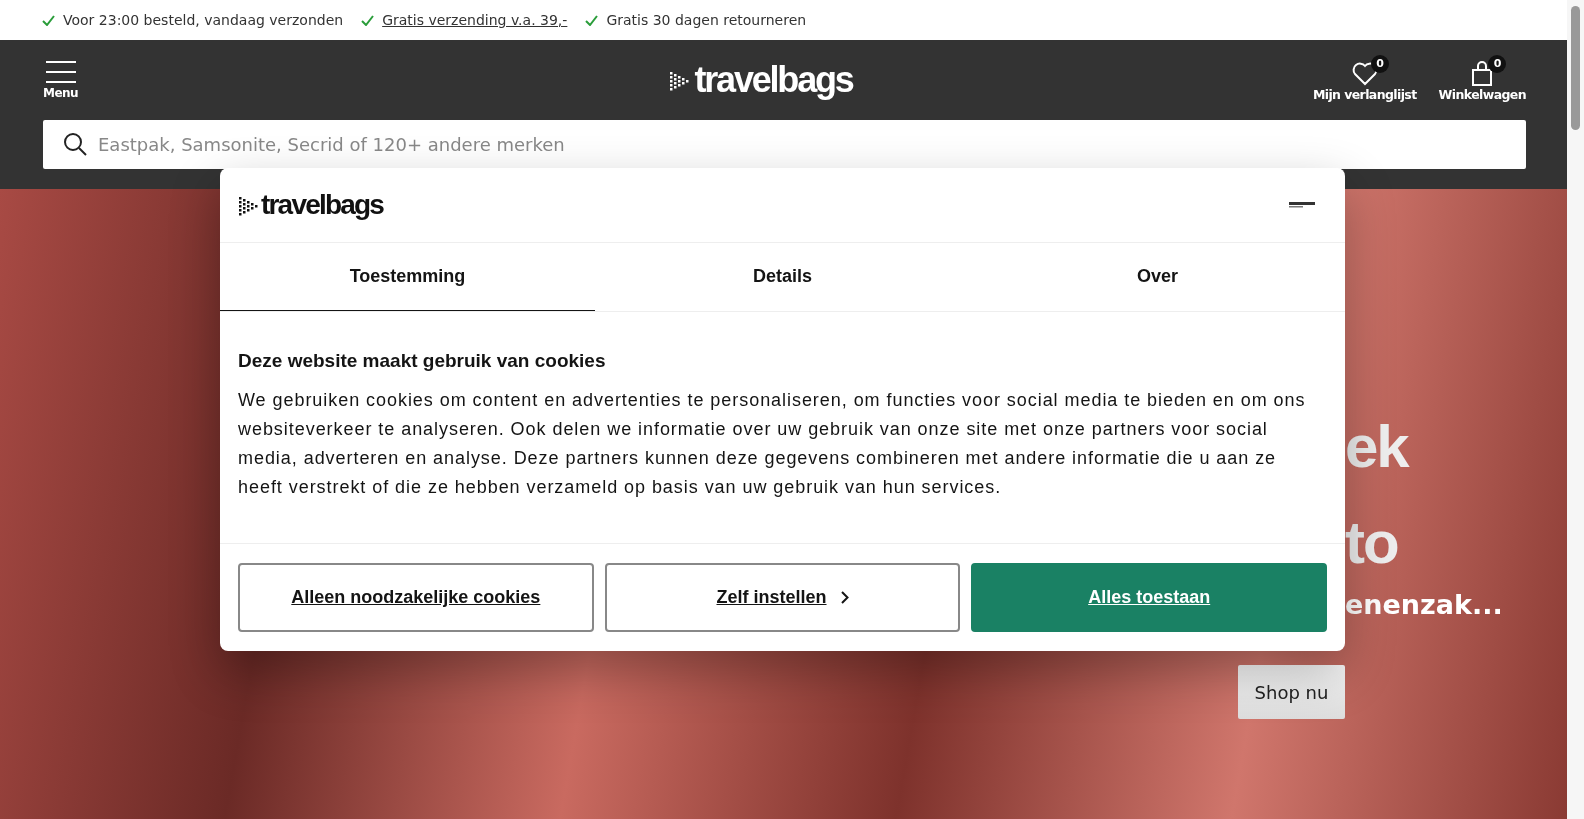 The image size is (1584, 819). What do you see at coordinates (422, 361) in the screenshot?
I see `dialog-heading: Deze website maakt gebruik van cookies` at bounding box center [422, 361].